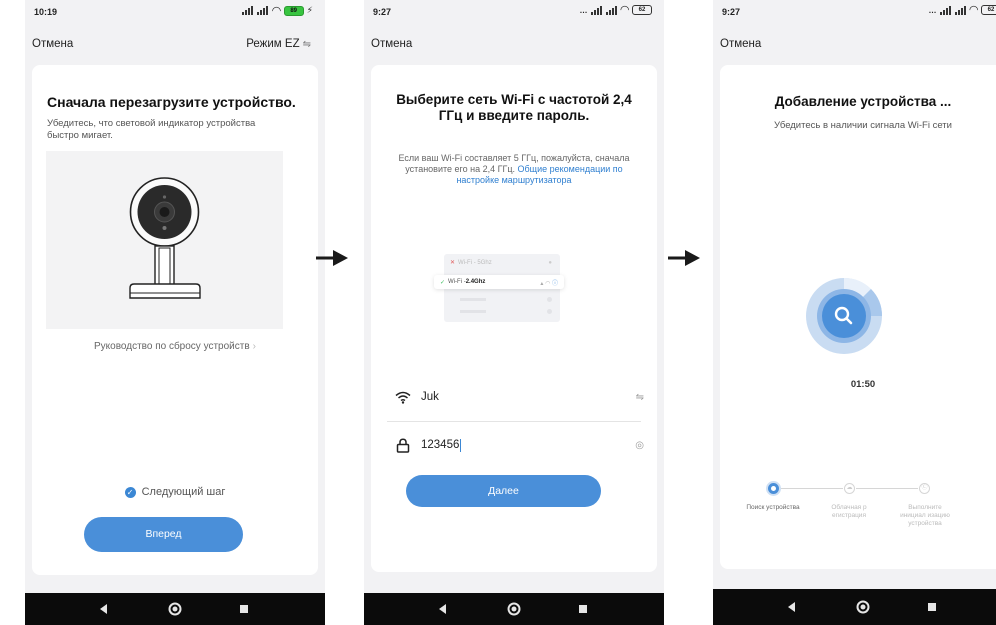 The width and height of the screenshot is (996, 625). I want to click on cross-icon: ✕, so click(453, 263).